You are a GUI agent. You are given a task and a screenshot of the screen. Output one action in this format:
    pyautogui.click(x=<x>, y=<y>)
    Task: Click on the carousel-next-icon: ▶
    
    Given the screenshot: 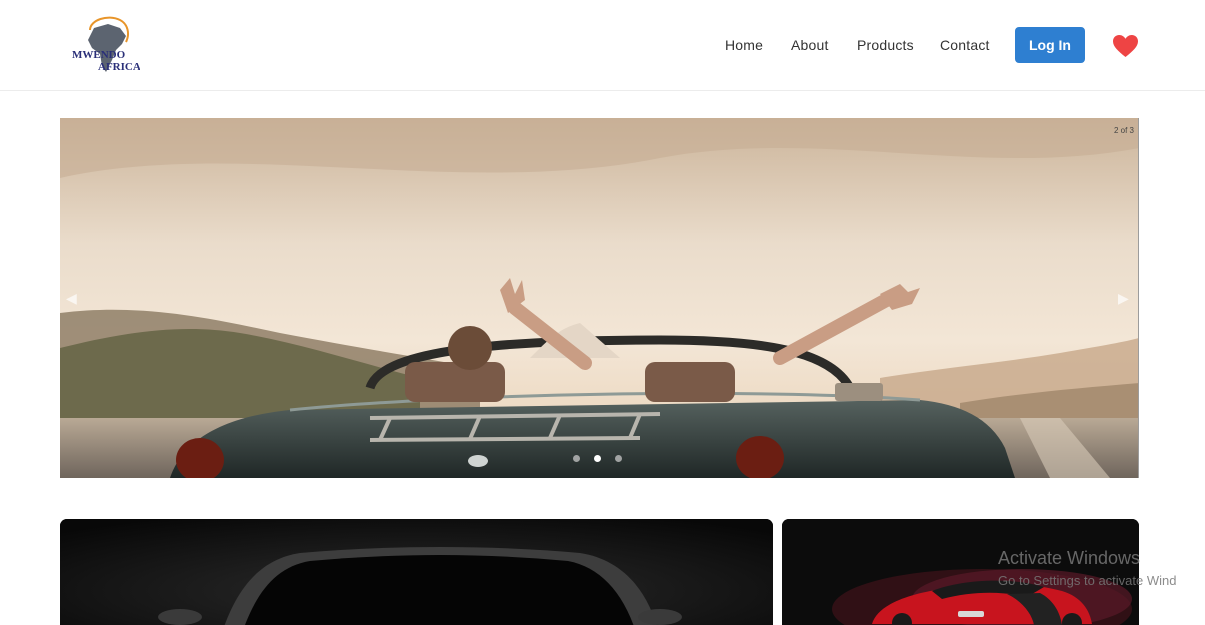 What is the action you would take?
    pyautogui.click(x=1125, y=299)
    